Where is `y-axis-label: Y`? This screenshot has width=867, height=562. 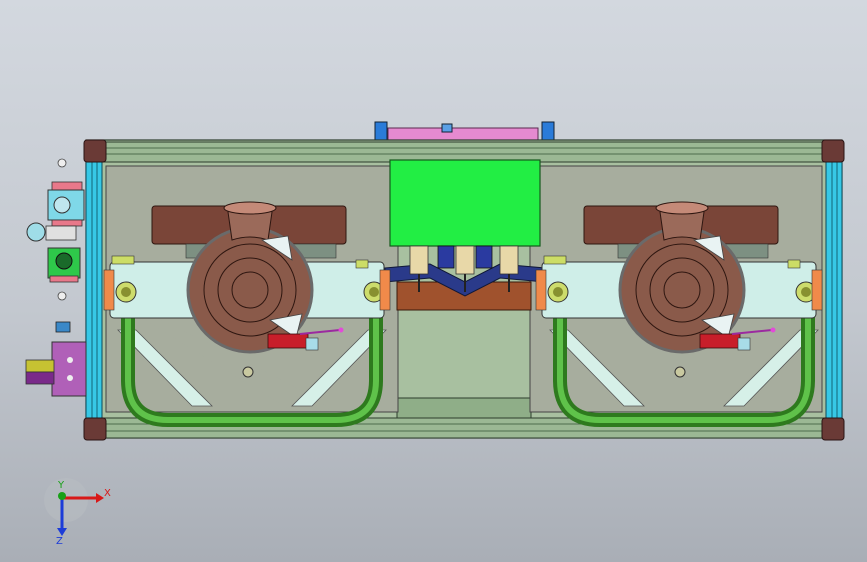
y-axis-label: Y is located at coordinates (61, 485).